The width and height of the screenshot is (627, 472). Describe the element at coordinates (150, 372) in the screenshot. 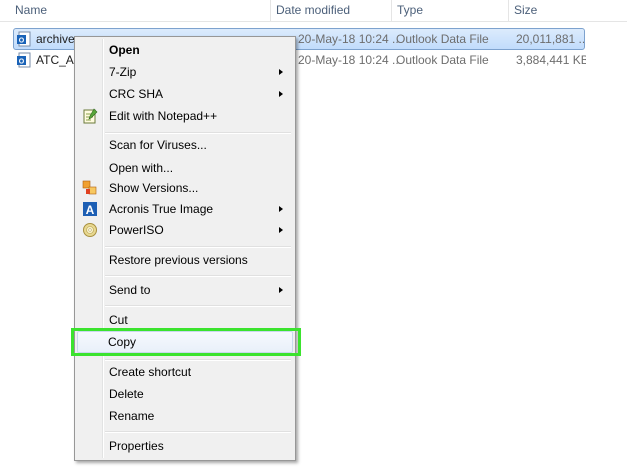

I see `menu-item-label: Create shortcut` at that location.